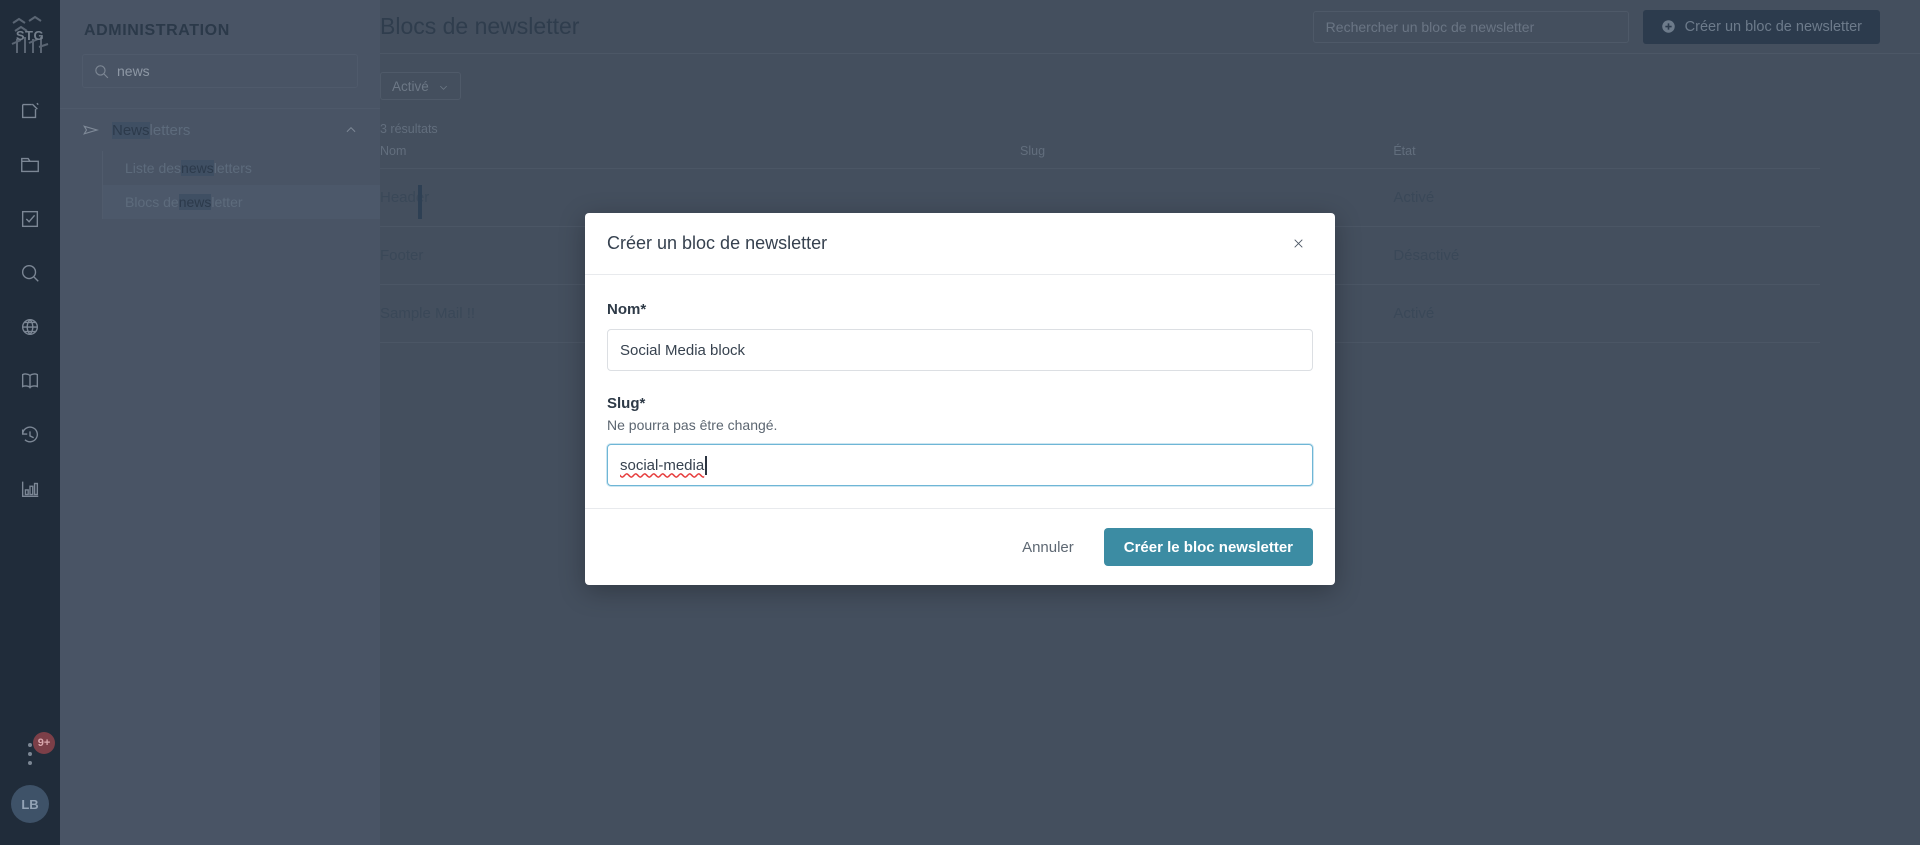 The height and width of the screenshot is (845, 1920). I want to click on notification-badge: 9+, so click(44, 743).